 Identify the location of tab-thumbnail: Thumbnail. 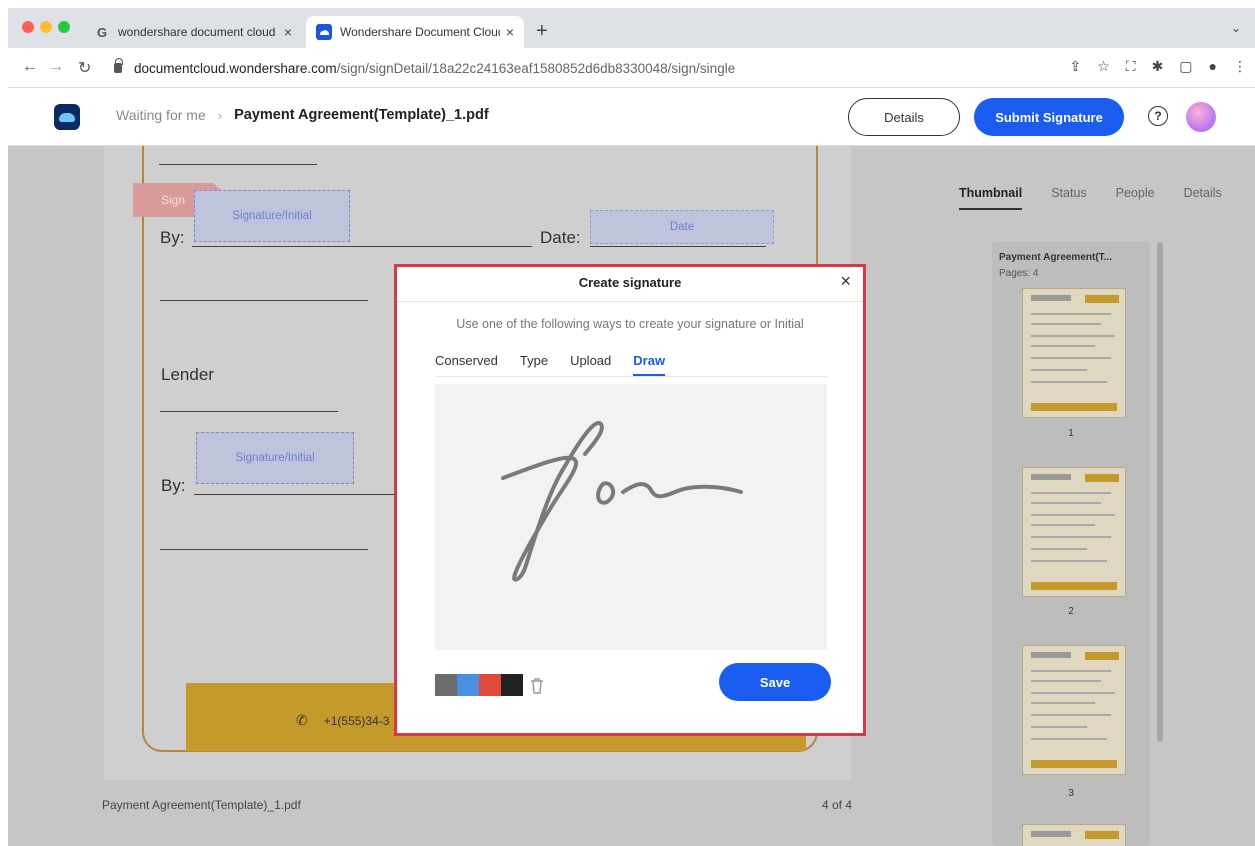
(991, 198).